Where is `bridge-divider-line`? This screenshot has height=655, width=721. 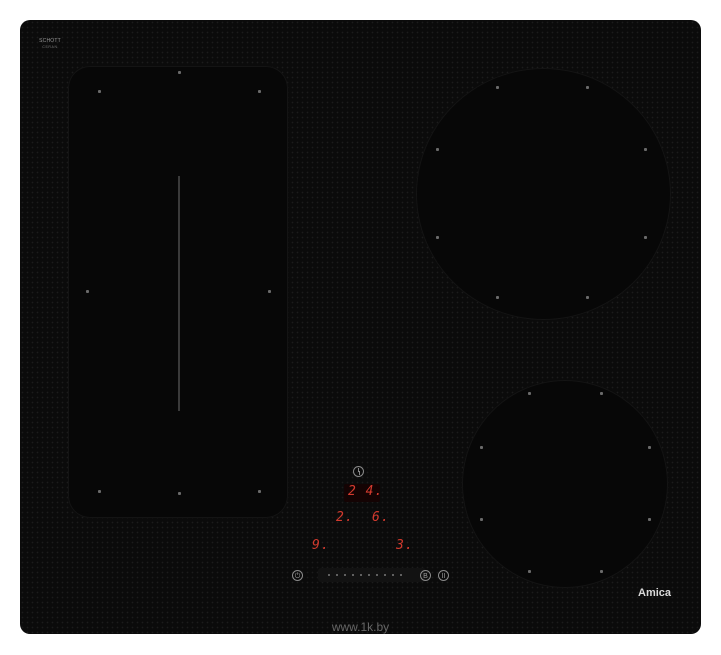
bridge-divider-line is located at coordinates (179, 293).